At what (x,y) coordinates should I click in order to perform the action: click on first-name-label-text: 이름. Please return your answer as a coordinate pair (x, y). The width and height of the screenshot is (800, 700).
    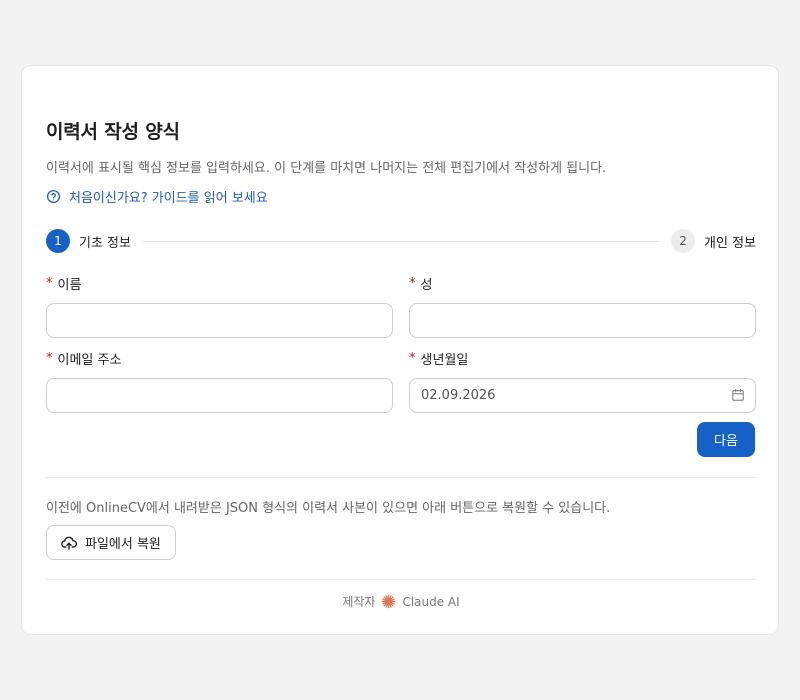
    Looking at the image, I should click on (69, 285).